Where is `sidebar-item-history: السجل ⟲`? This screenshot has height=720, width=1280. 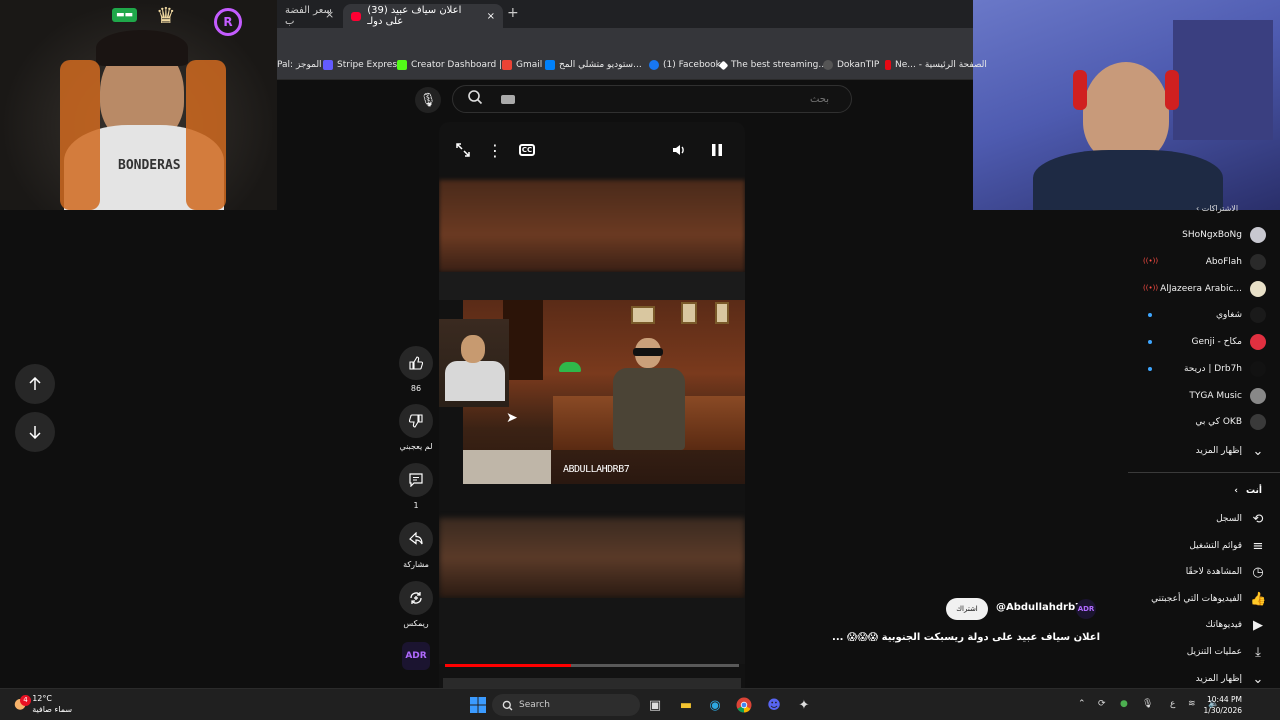 sidebar-item-history: السجل ⟲ is located at coordinates (1241, 519).